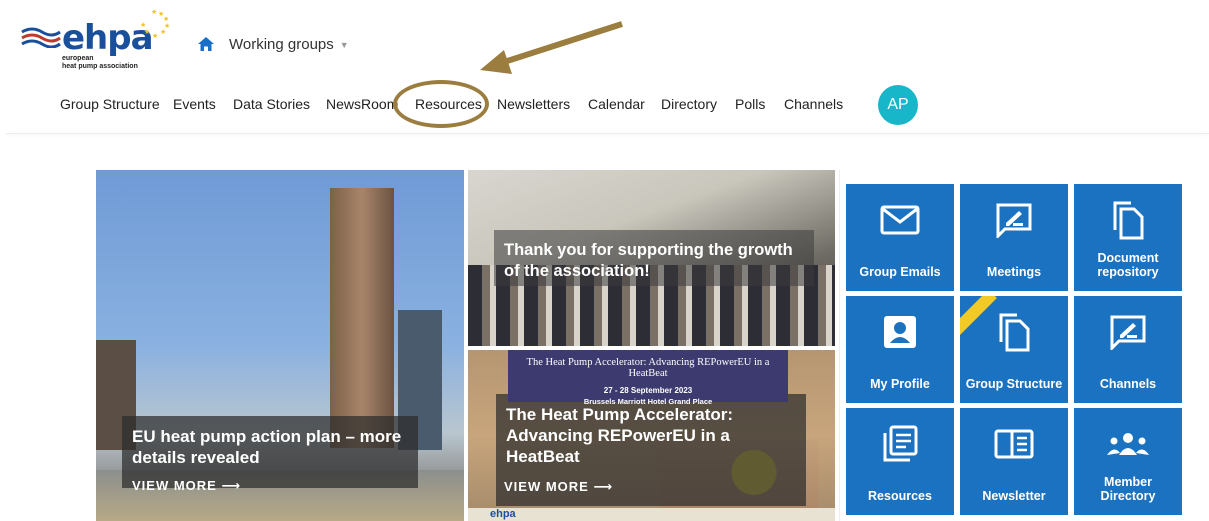 The width and height of the screenshot is (1209, 521). What do you see at coordinates (206, 44) in the screenshot?
I see `home-icon` at bounding box center [206, 44].